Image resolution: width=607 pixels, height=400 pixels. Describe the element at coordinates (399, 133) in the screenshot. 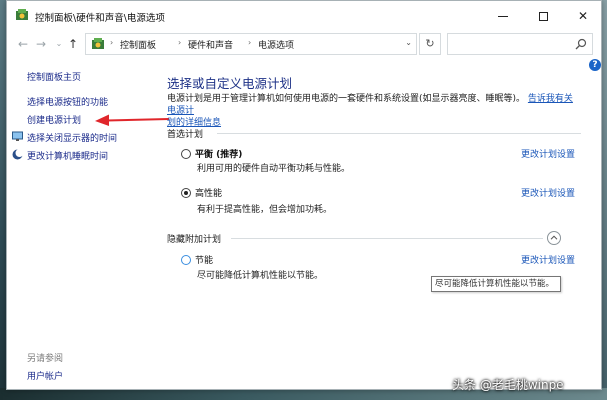

I see `preferred-plans-divider` at that location.